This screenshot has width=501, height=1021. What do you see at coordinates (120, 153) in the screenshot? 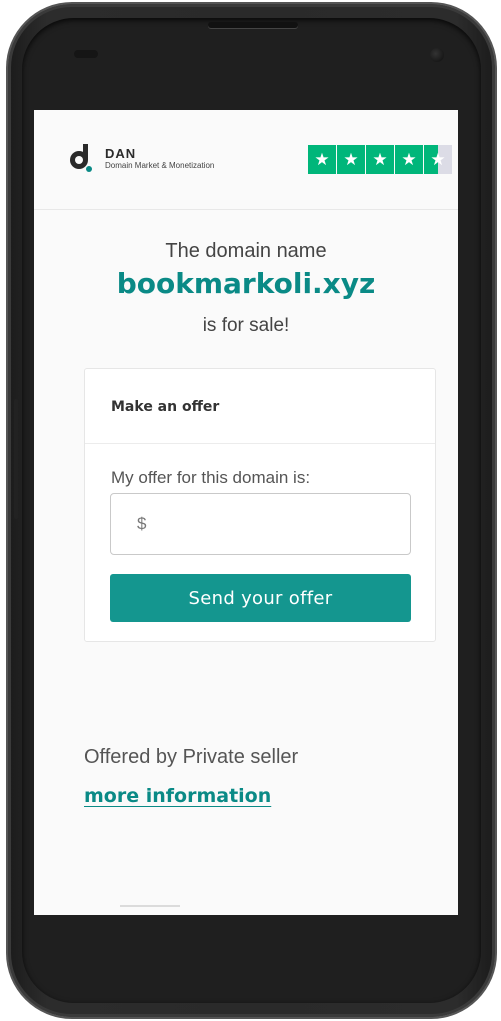
I see `brand-name: DAN` at bounding box center [120, 153].